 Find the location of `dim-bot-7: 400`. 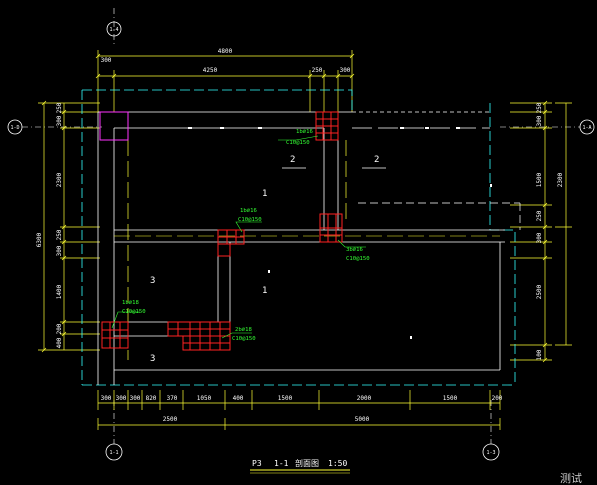

dim-bot-7: 400 is located at coordinates (238, 398).